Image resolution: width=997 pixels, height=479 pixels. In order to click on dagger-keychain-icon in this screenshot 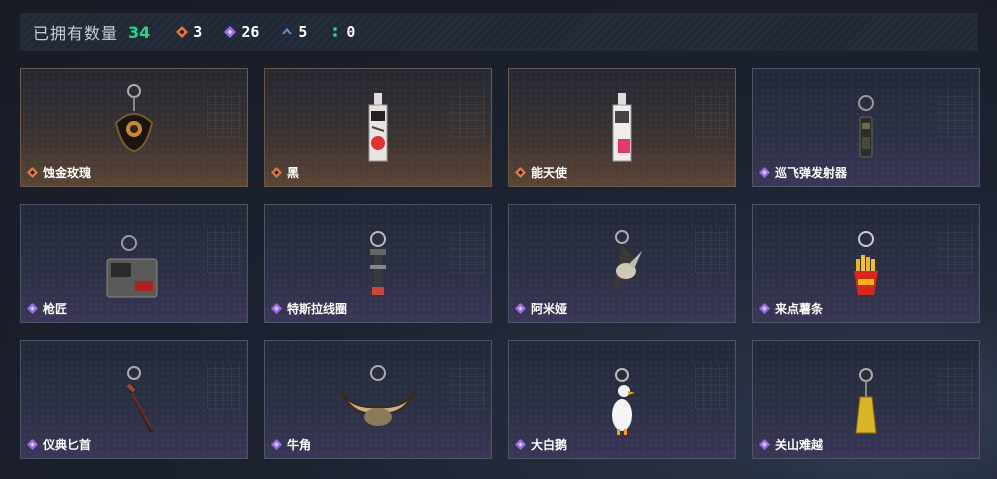, I will do `click(140, 399)`.